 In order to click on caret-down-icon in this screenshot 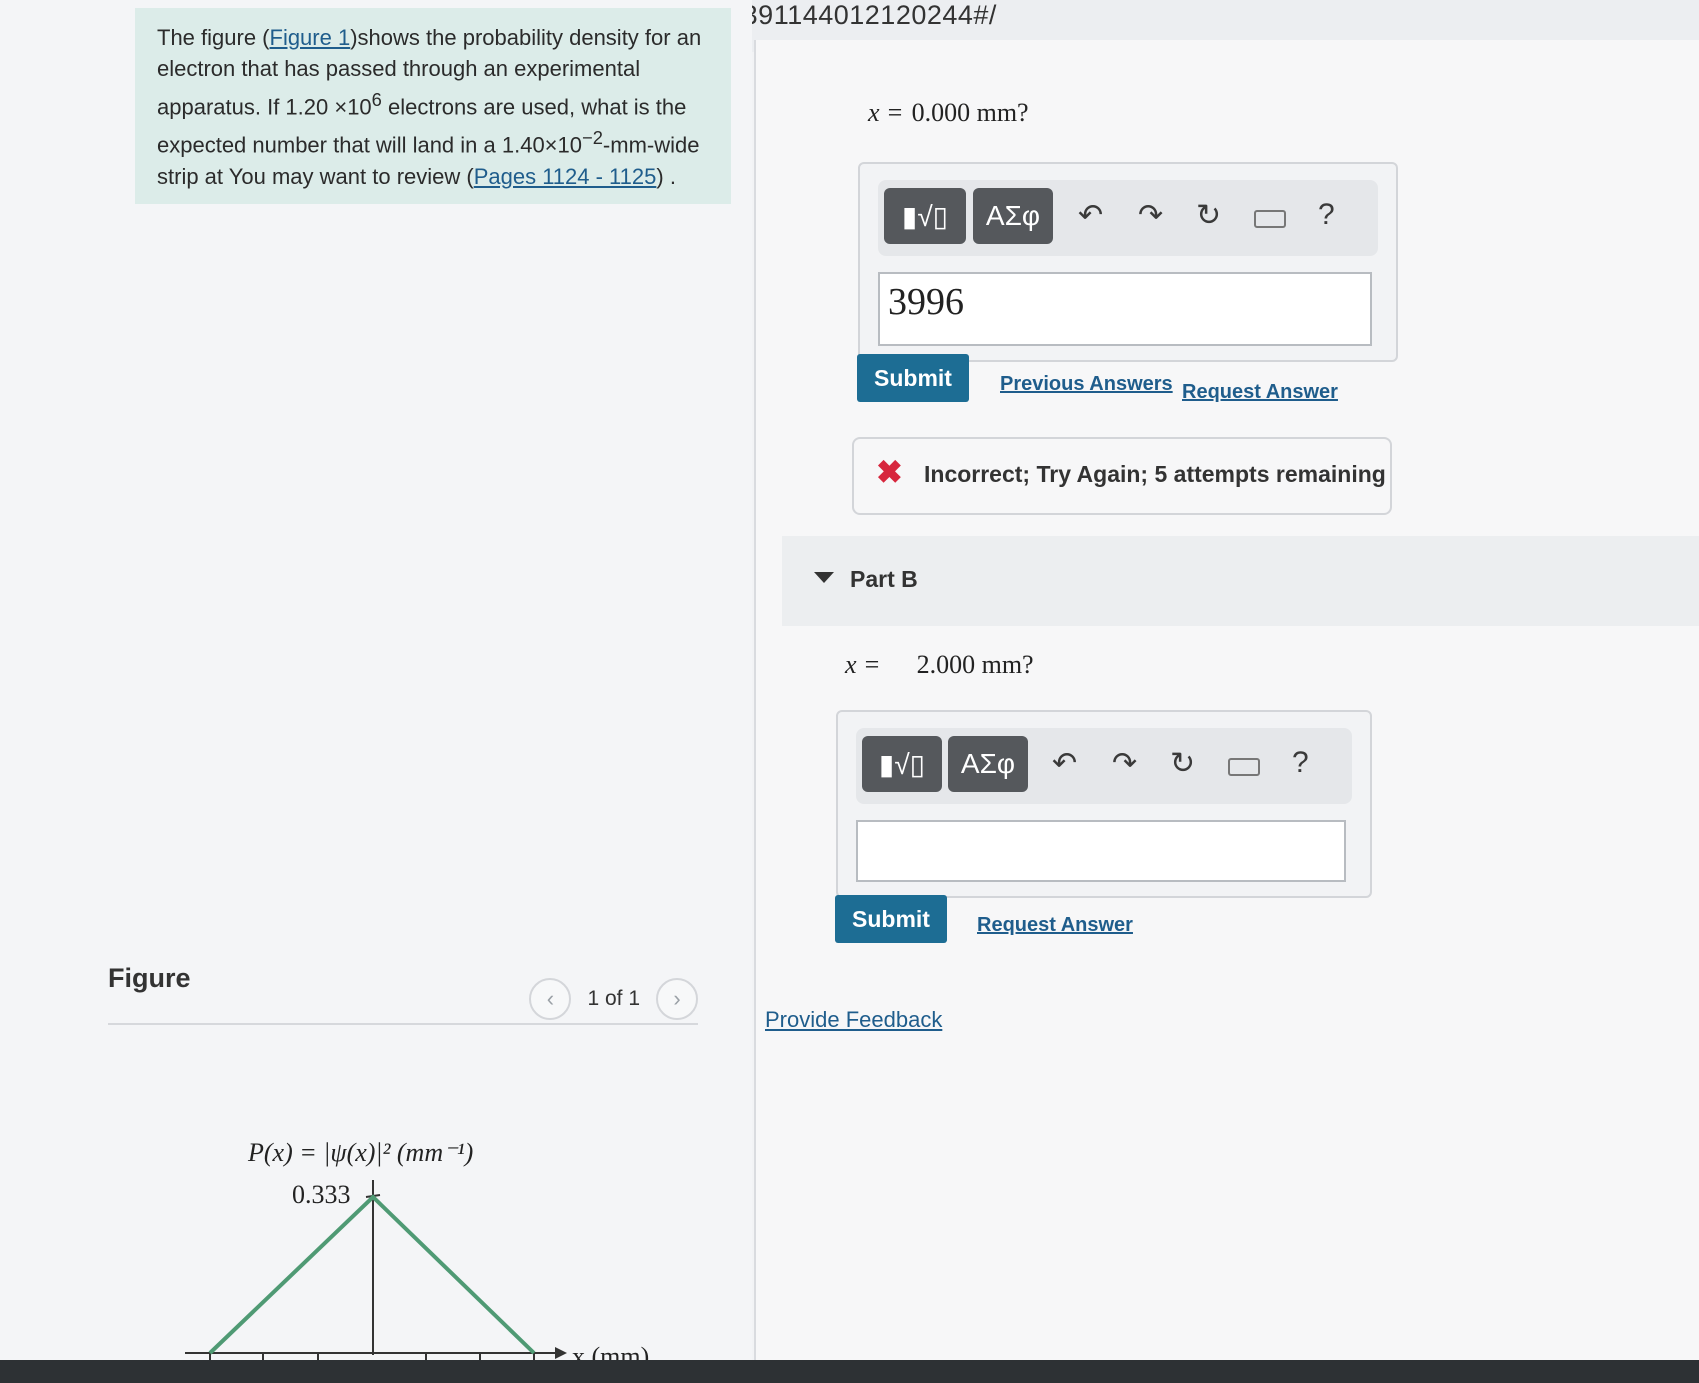, I will do `click(824, 577)`.